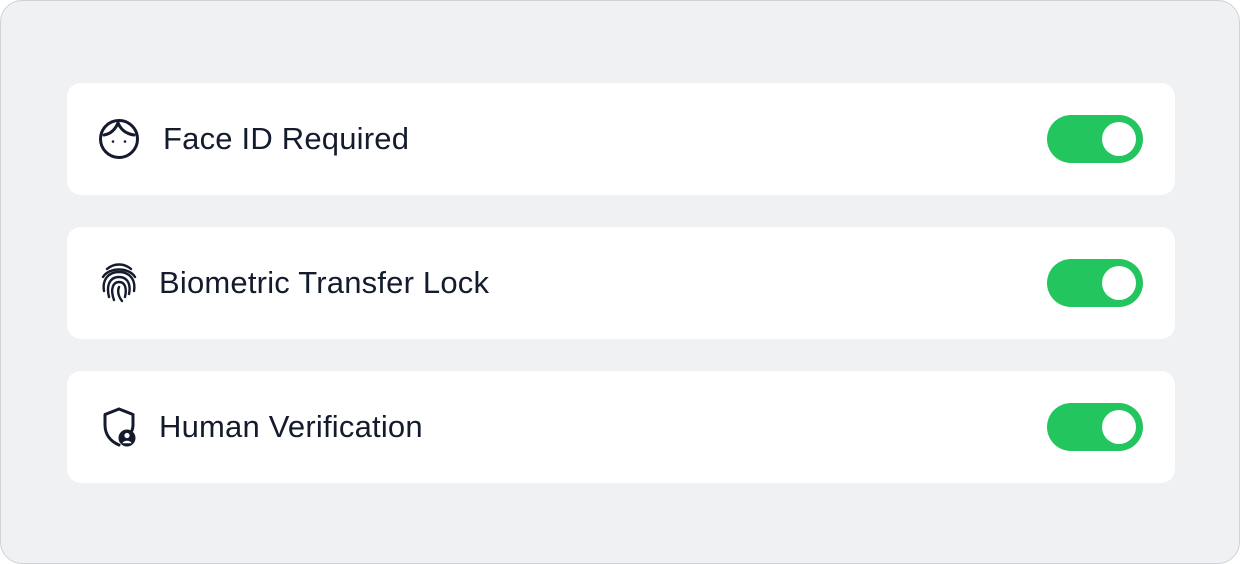  What do you see at coordinates (291, 426) in the screenshot?
I see `setting-label: Human Verification` at bounding box center [291, 426].